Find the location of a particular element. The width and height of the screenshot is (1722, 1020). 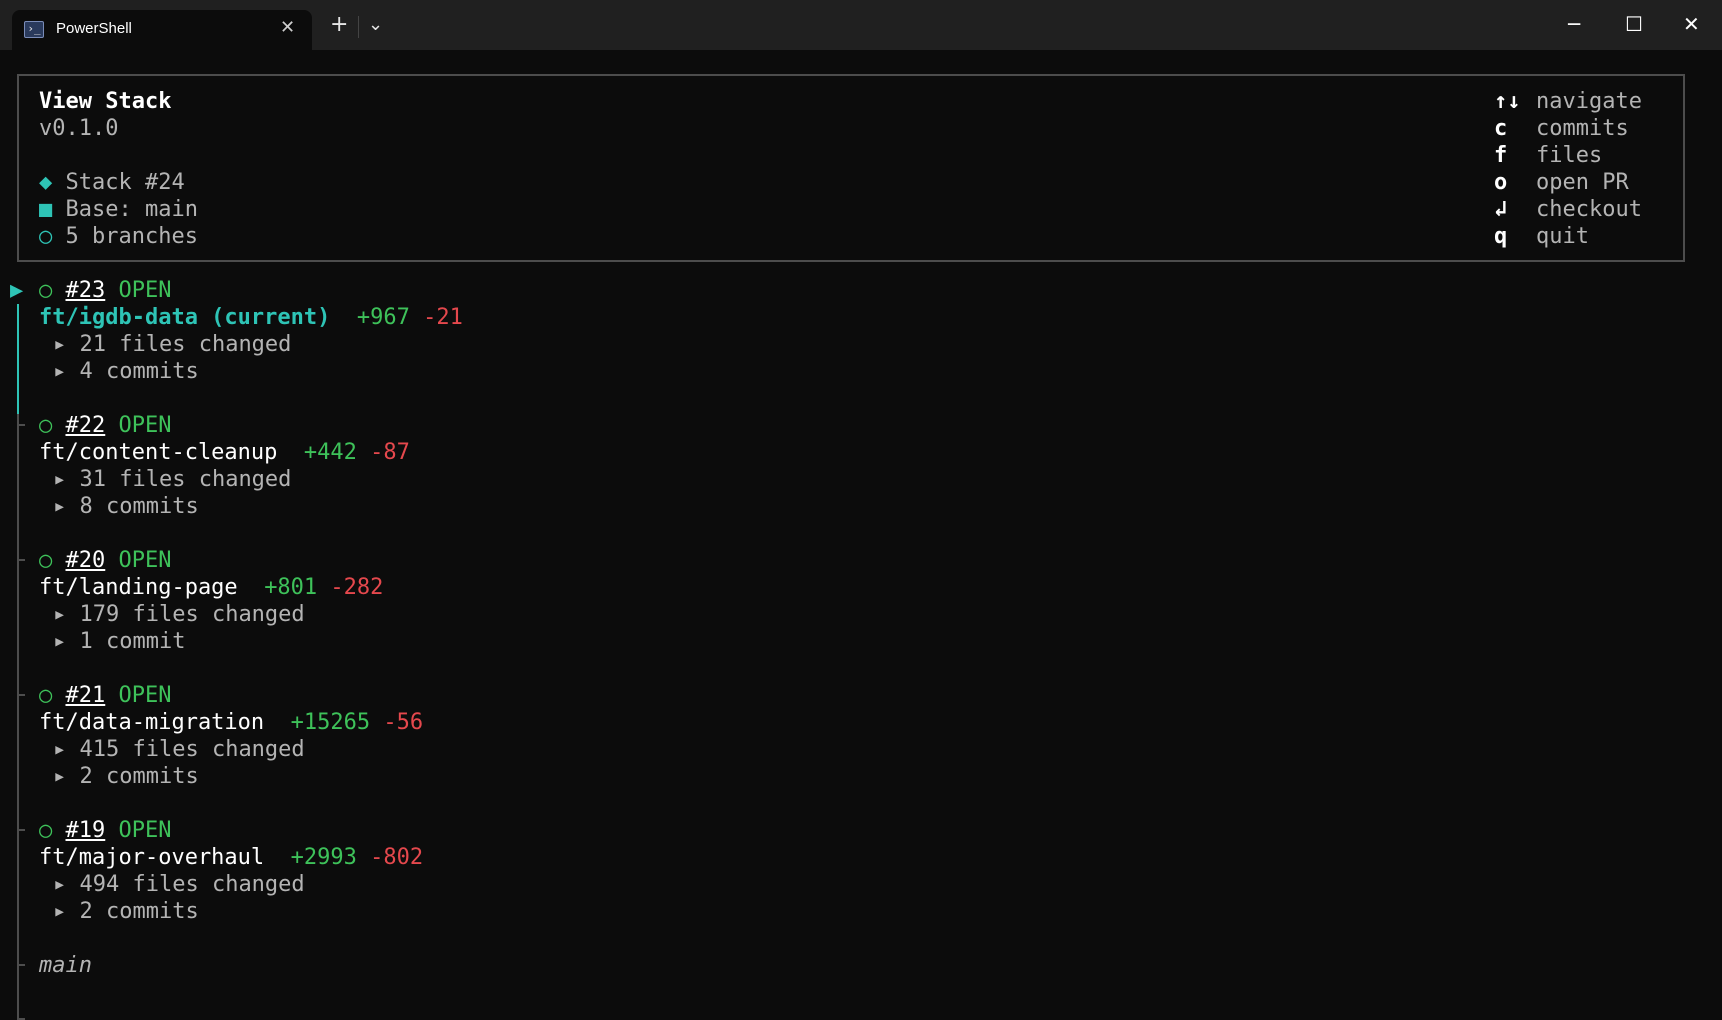

branch-name: ft/data-migration is located at coordinates (152, 722).